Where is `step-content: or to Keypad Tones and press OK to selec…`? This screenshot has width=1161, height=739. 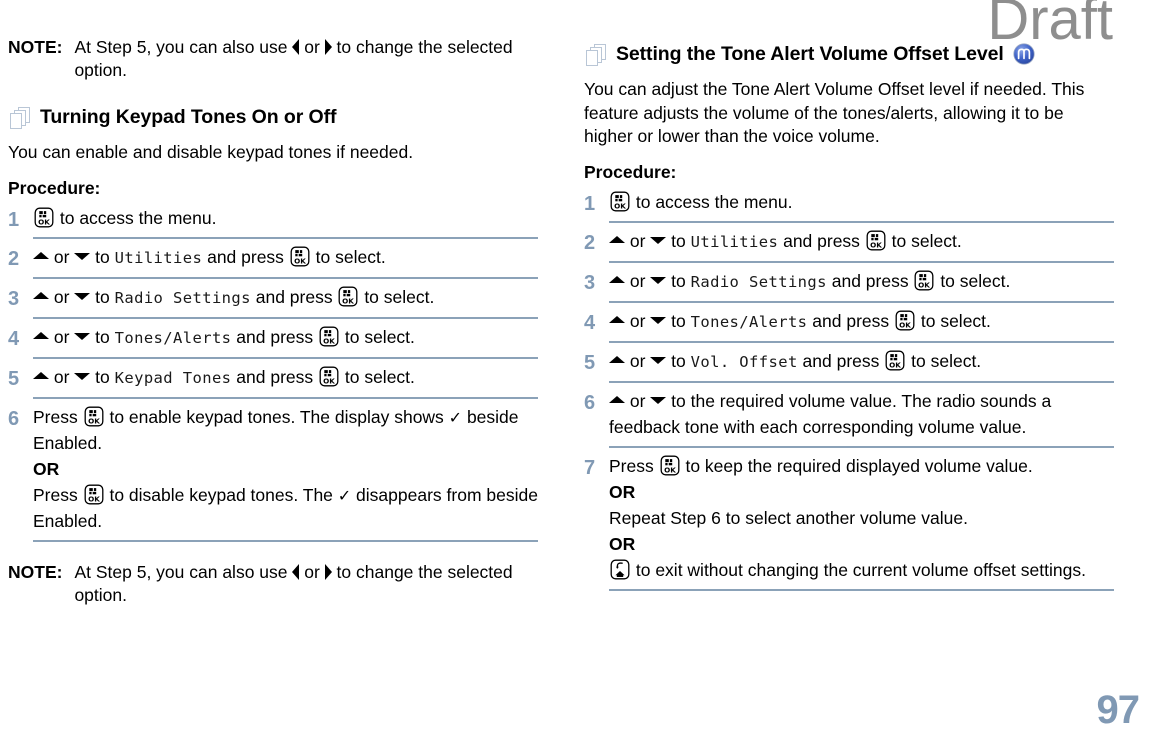 step-content: or to Keypad Tones and press OK to selec… is located at coordinates (285, 377).